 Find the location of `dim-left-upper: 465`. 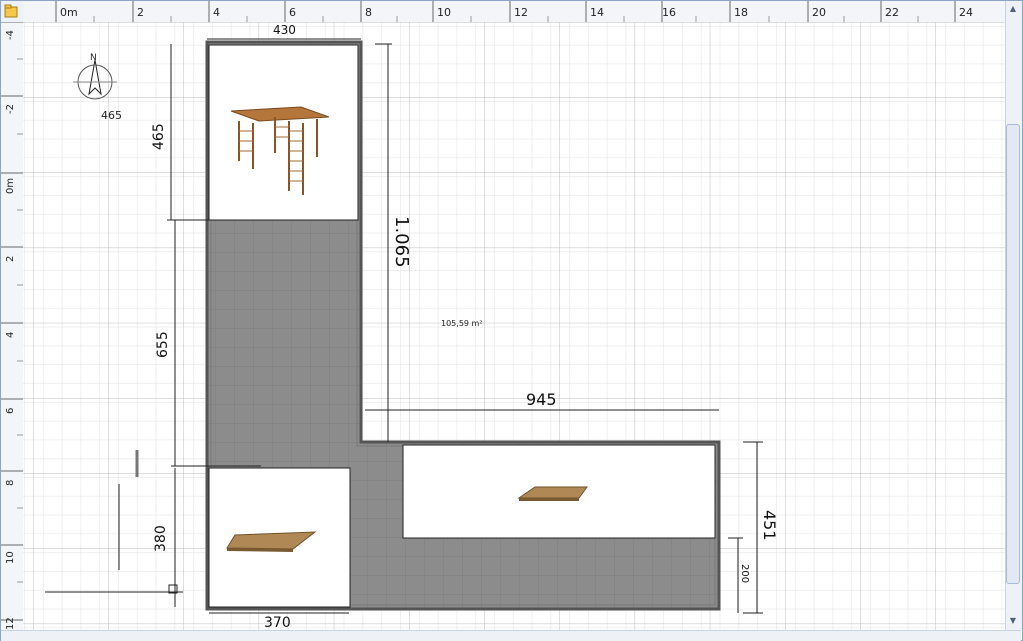

dim-left-upper: 465 is located at coordinates (159, 136).